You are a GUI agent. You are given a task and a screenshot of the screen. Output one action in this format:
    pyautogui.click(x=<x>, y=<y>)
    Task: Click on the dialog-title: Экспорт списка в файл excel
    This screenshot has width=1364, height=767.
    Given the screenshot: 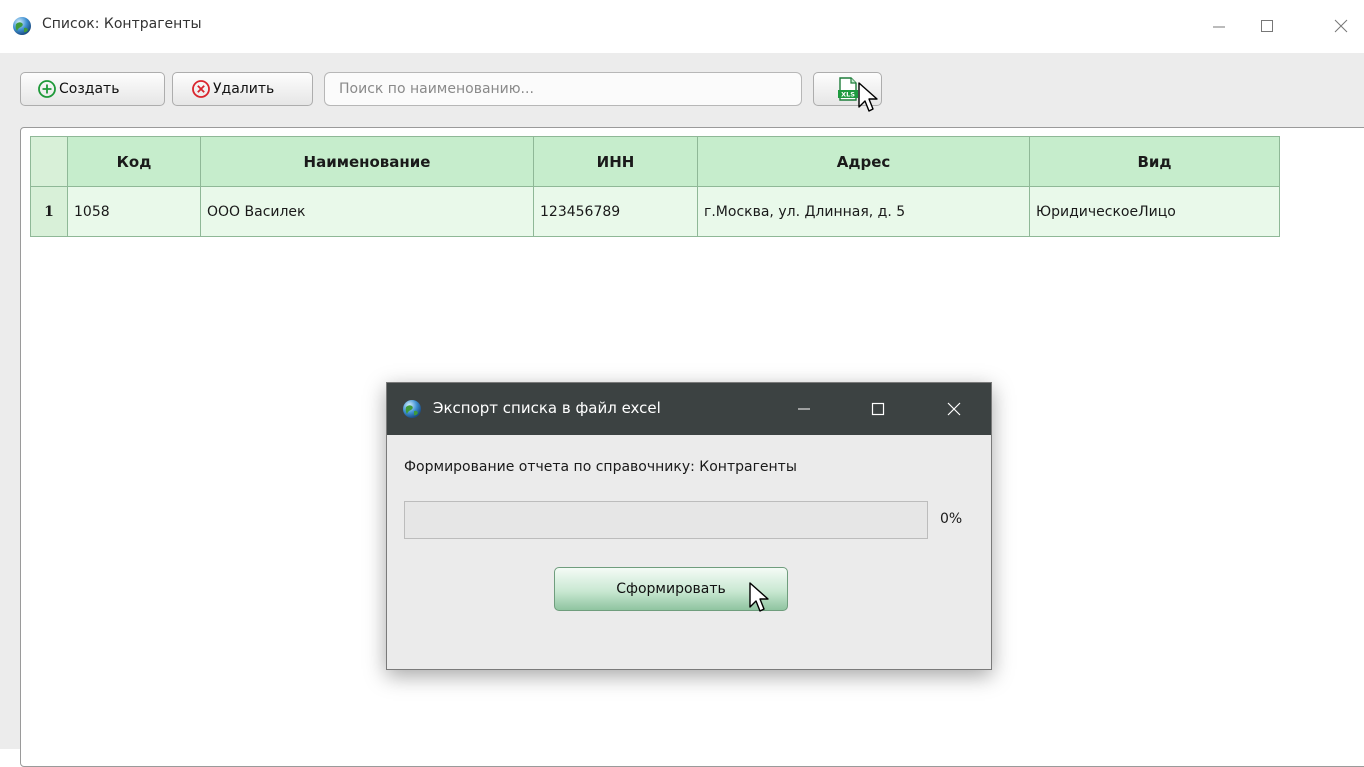 What is the action you would take?
    pyautogui.click(x=547, y=408)
    